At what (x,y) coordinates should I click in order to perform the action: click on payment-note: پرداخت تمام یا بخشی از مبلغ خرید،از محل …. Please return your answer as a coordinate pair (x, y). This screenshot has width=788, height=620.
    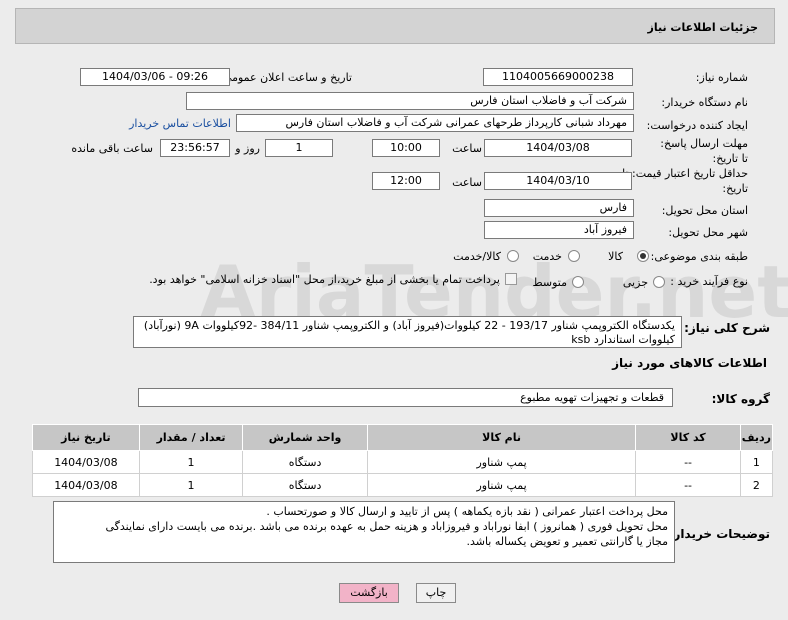
    Looking at the image, I should click on (324, 279).